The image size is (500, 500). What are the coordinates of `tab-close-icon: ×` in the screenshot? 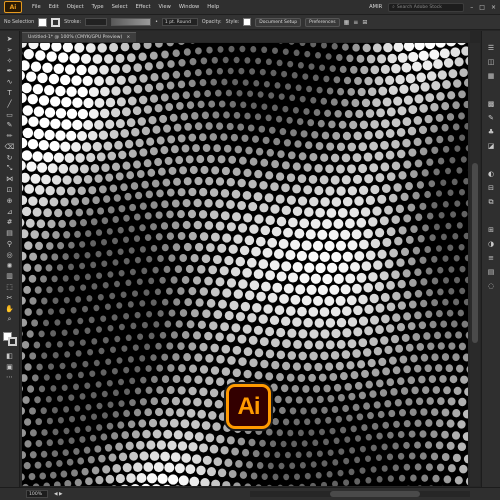 It's located at (128, 37).